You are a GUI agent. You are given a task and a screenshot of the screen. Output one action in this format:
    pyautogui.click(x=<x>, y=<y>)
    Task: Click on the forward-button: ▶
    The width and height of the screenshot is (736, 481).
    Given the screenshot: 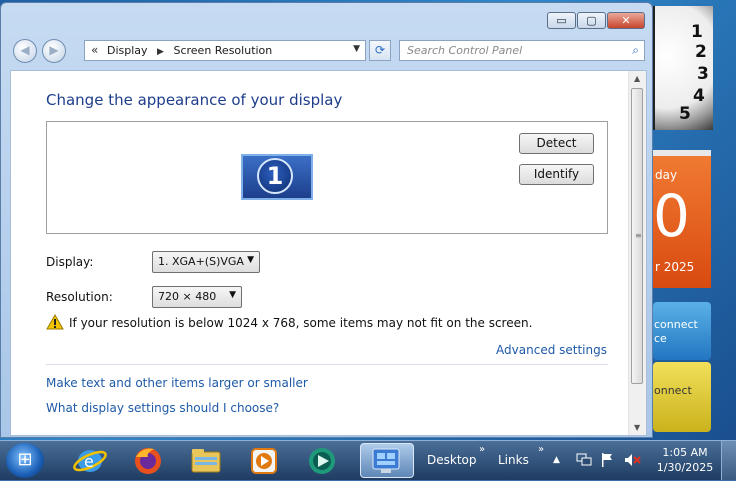 What is the action you would take?
    pyautogui.click(x=54, y=51)
    